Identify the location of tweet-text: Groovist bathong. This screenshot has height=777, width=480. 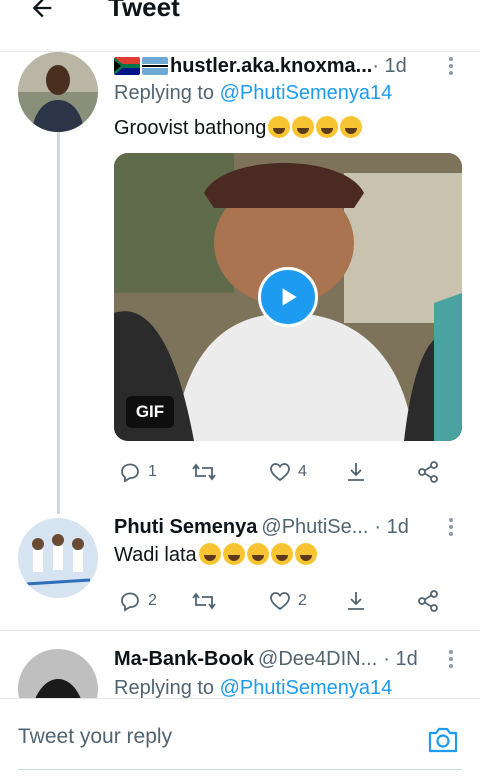
(238, 128).